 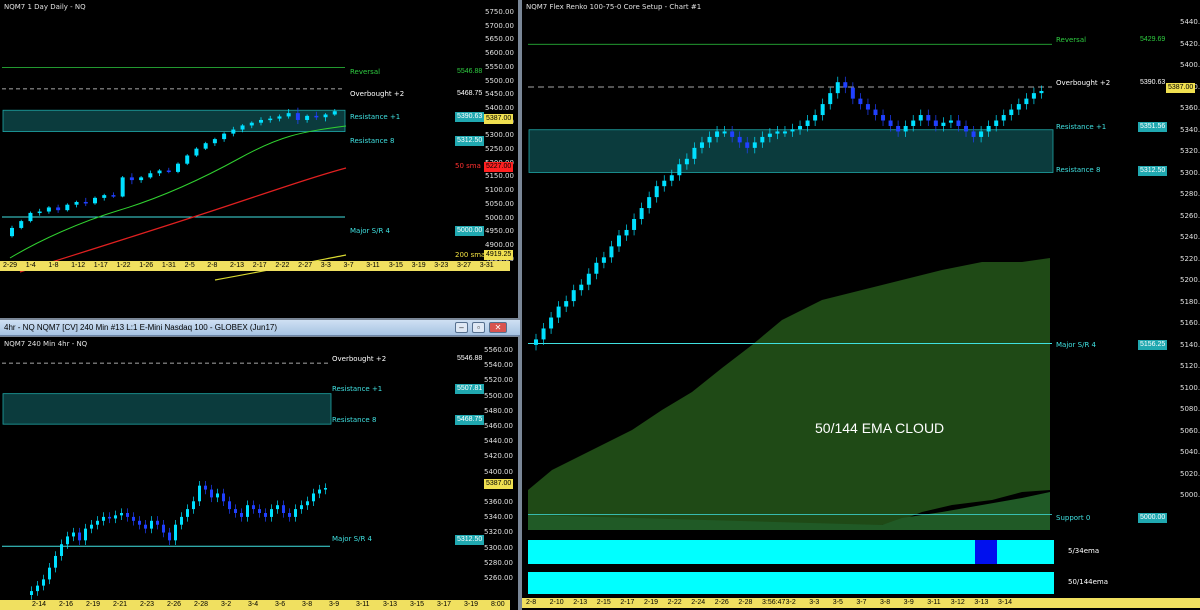 What do you see at coordinates (499, 190) in the screenshot?
I see `price-axis-tick: 5100.00` at bounding box center [499, 190].